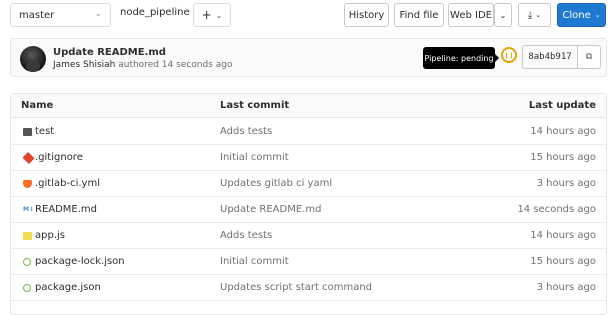 The image size is (610, 315). I want to click on find-file-button: Find file, so click(419, 15).